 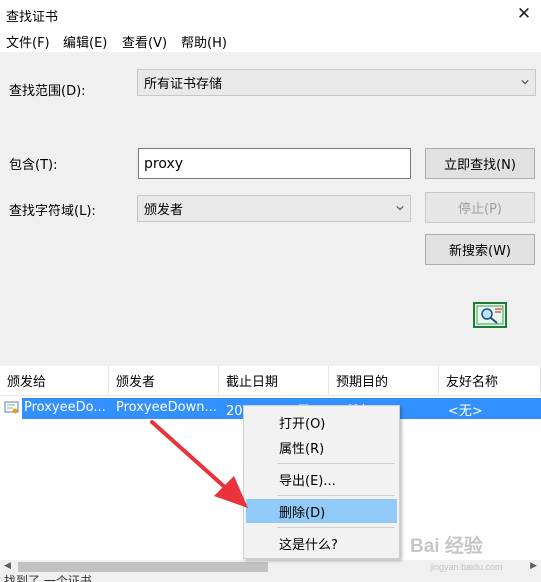 I want to click on scope-value: 所有证书存储, so click(x=183, y=84).